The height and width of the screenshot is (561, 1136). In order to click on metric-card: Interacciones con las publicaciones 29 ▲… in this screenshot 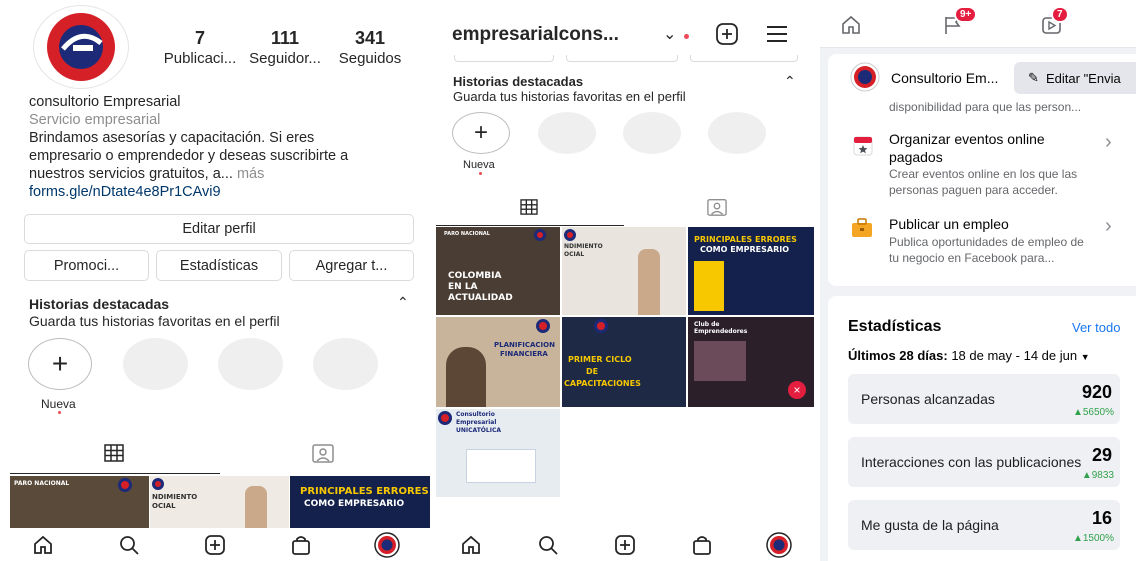, I will do `click(984, 462)`.